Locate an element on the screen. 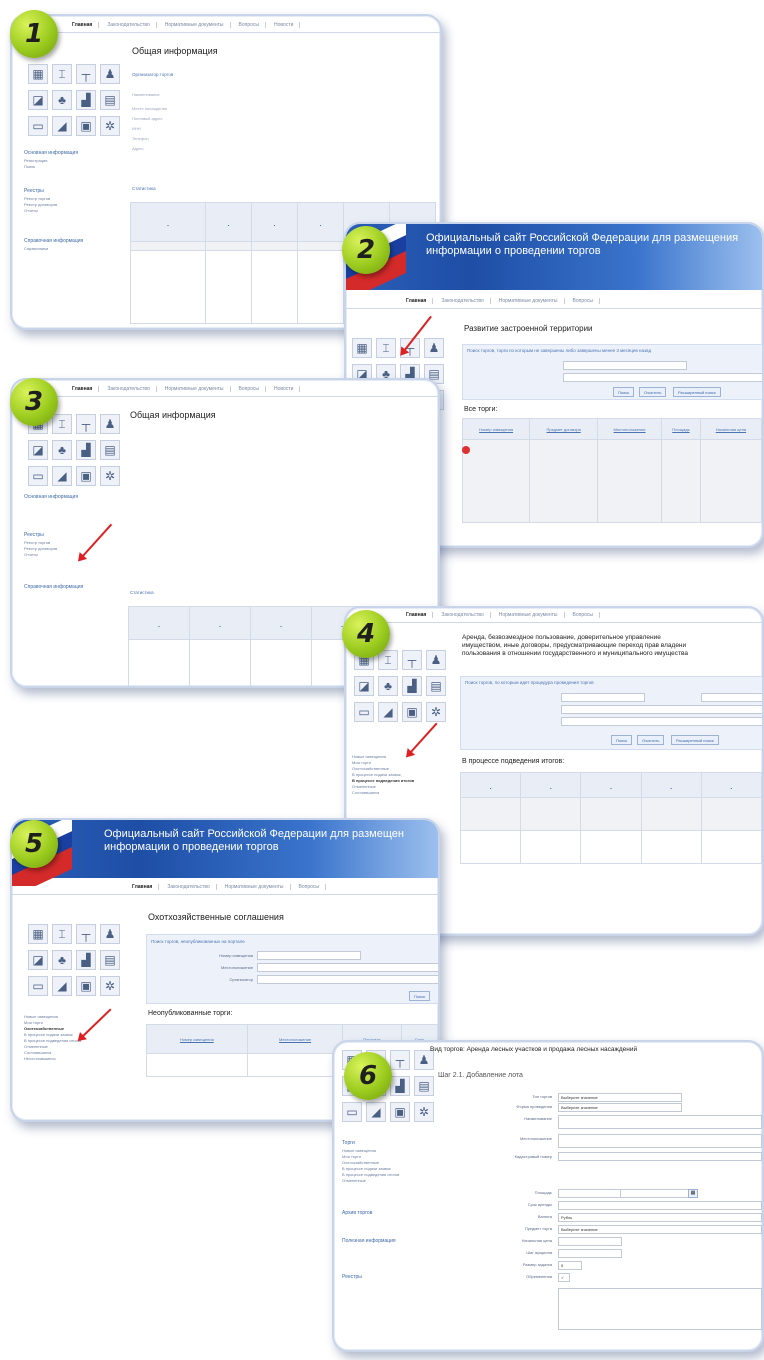 This screenshot has width=764, height=1360. sidebar-item: Несостоявшиеся is located at coordinates (52, 1059).